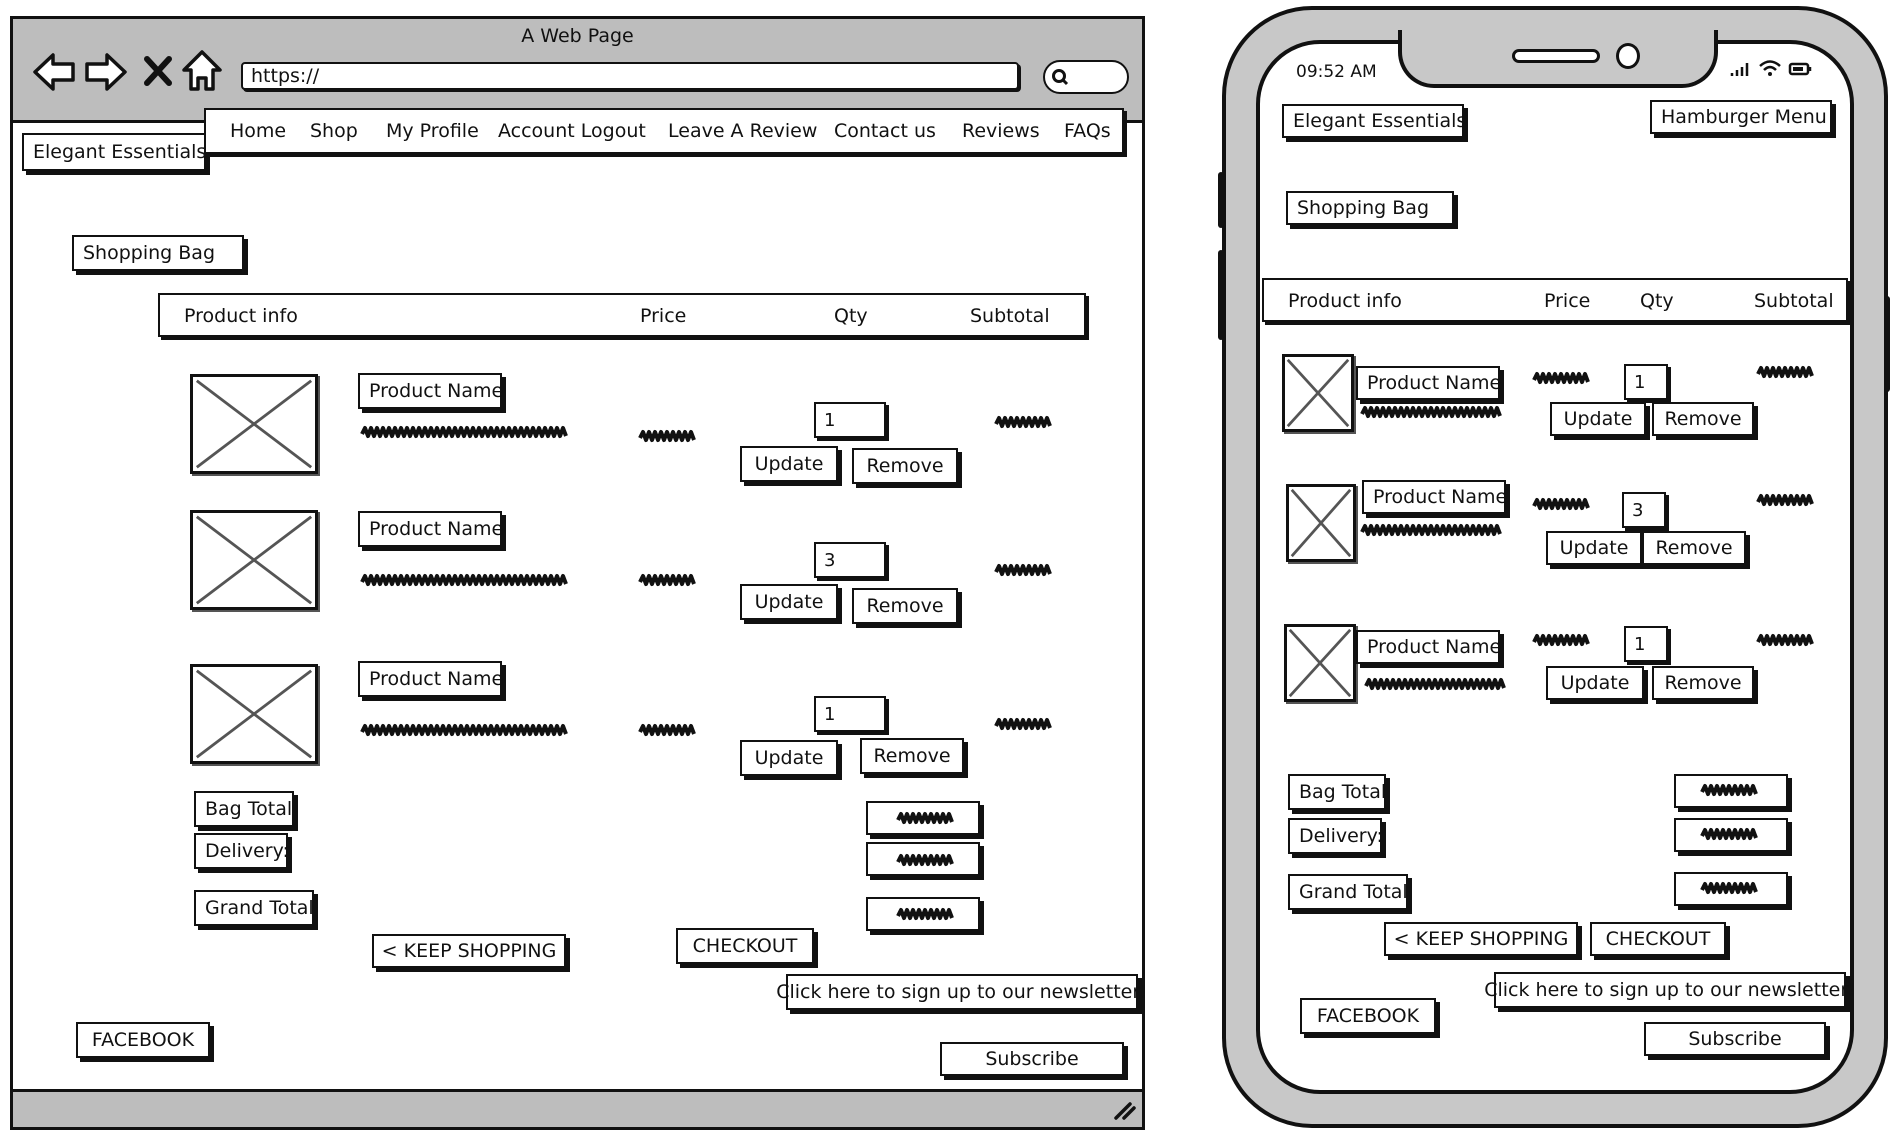  I want to click on header-subtotal: Subtotal, so click(1010, 316).